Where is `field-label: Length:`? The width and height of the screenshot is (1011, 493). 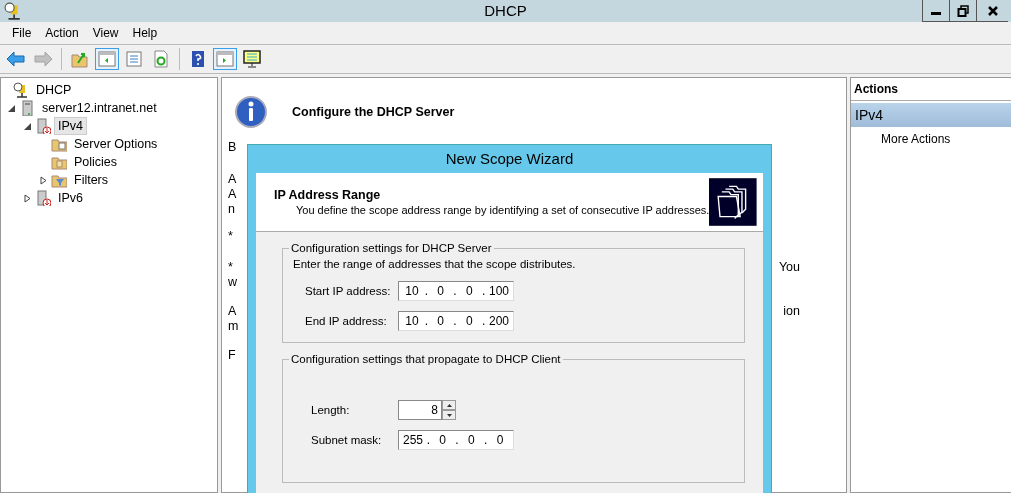 field-label: Length: is located at coordinates (331, 410).